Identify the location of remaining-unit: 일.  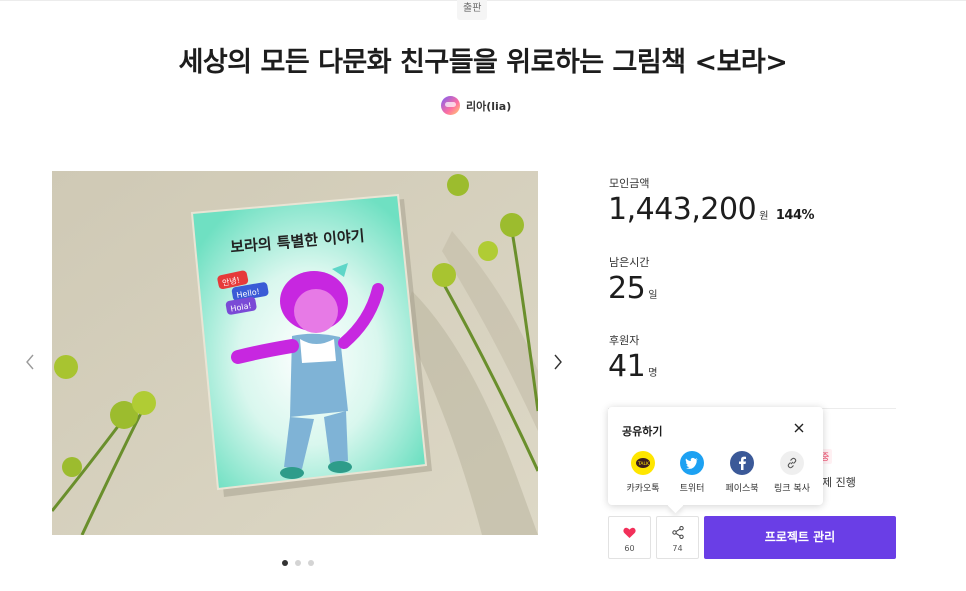
(652, 295).